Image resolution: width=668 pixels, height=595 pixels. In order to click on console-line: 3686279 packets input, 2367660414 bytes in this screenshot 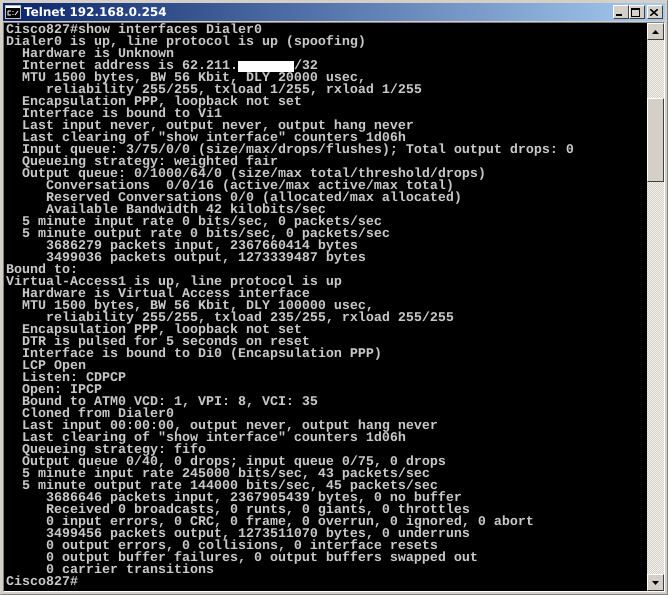, I will do `click(201, 247)`.